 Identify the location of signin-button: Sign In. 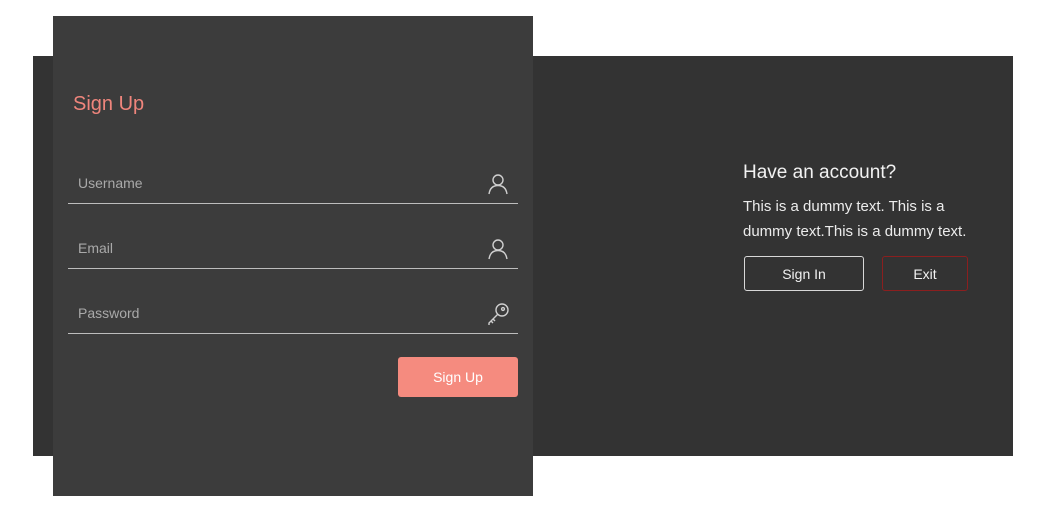
(804, 273).